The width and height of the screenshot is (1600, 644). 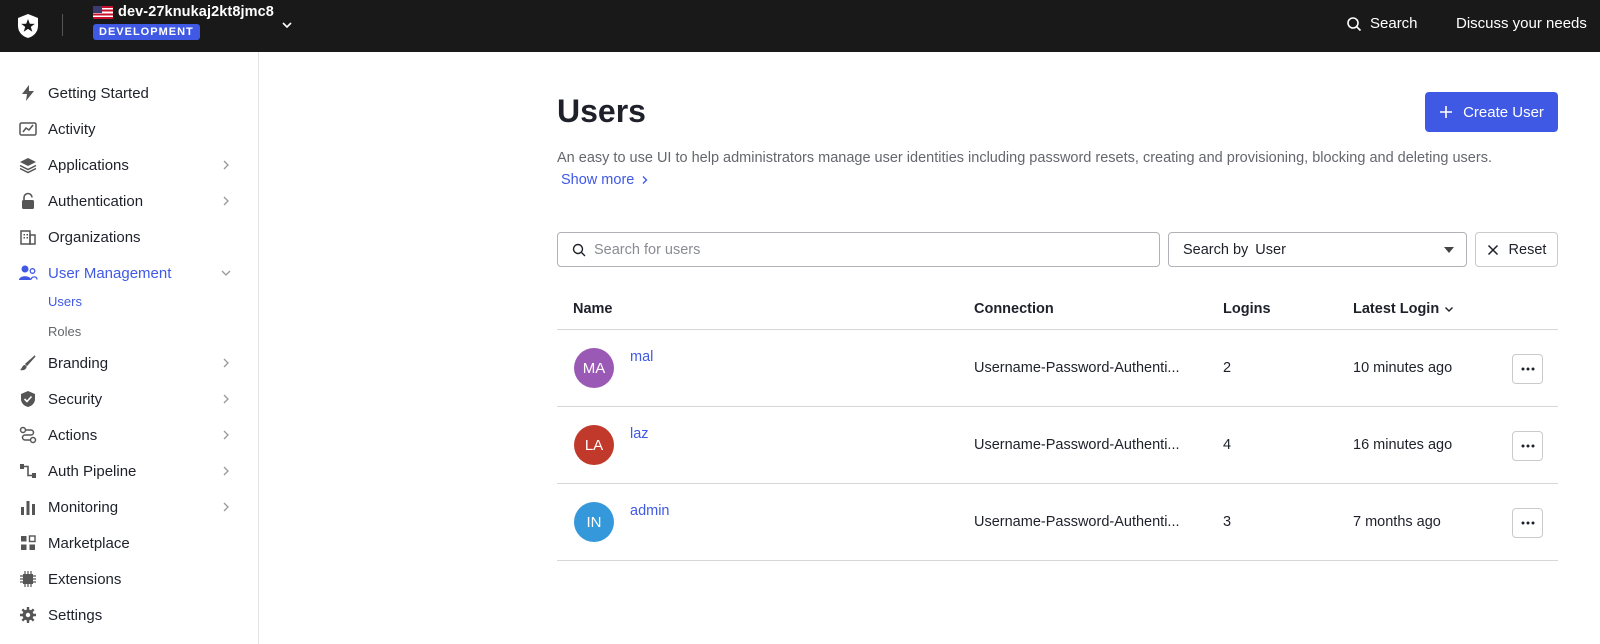 I want to click on sidebar-item-activity: Activity, so click(x=129, y=129).